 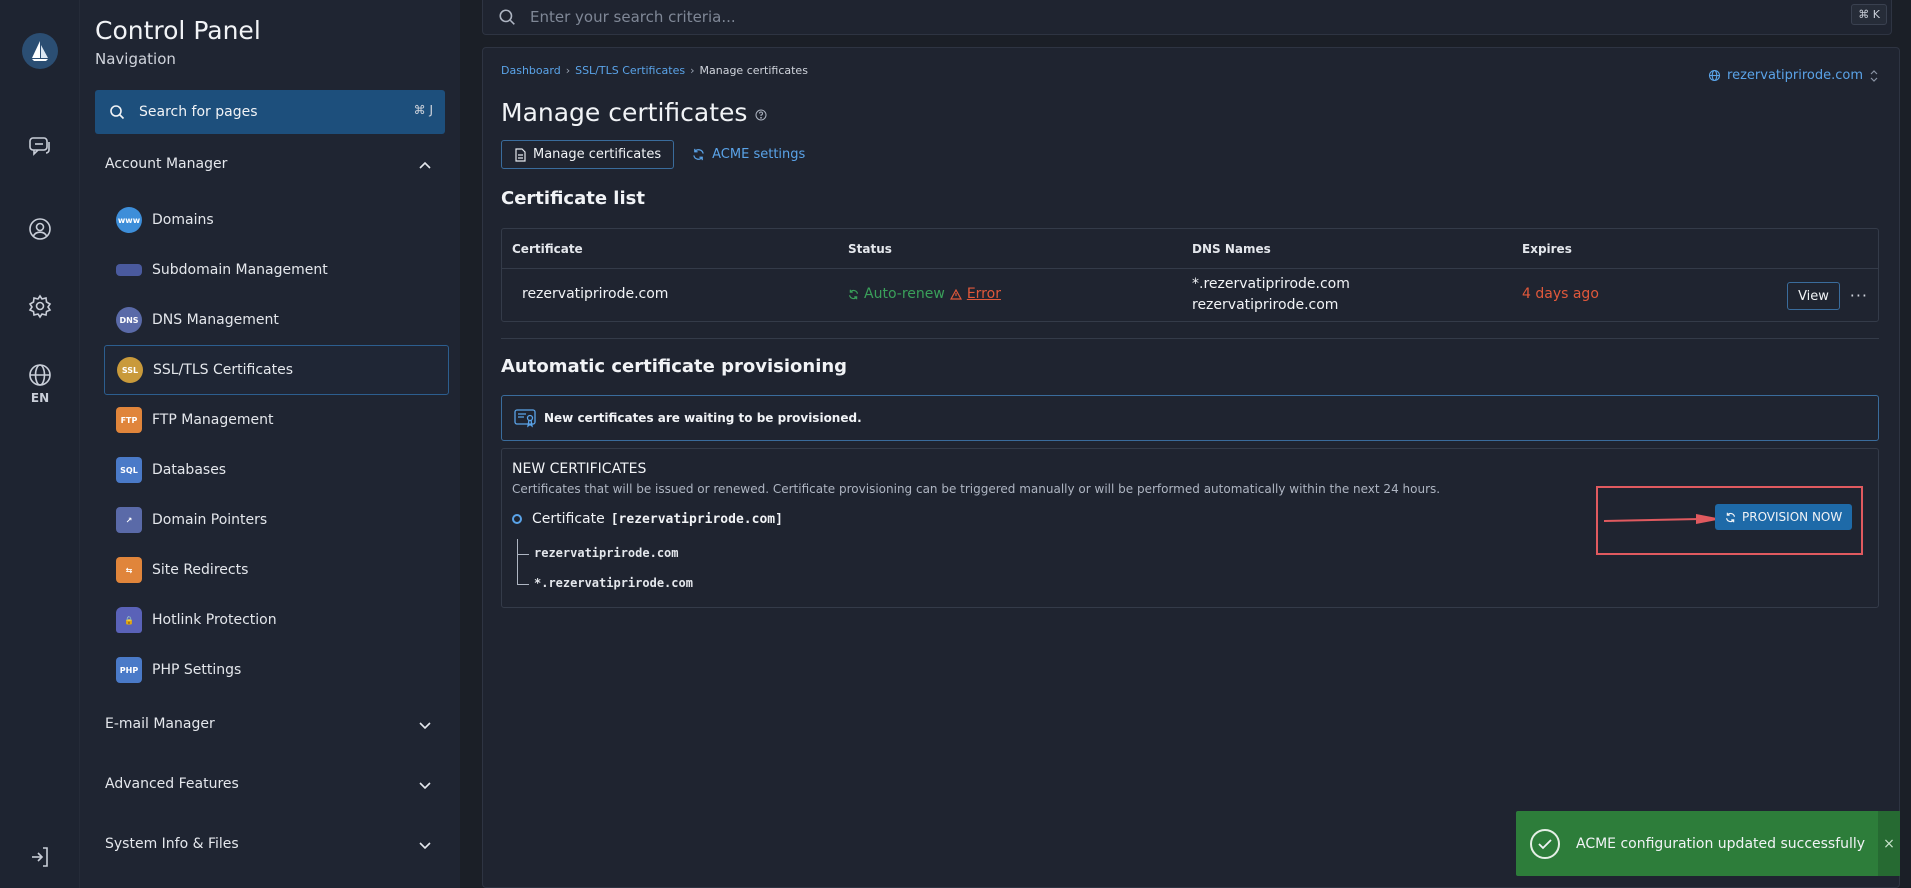 What do you see at coordinates (275, 784) in the screenshot?
I see `advanced-features-toggle: Advanced Features` at bounding box center [275, 784].